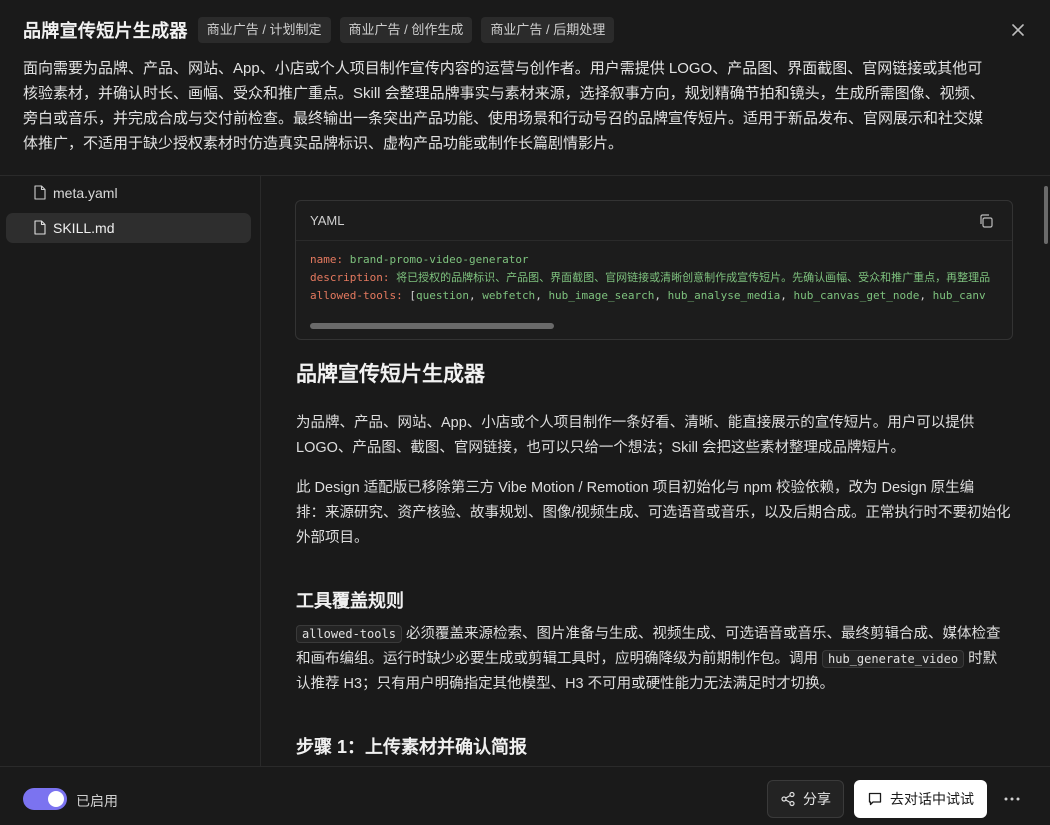 Image resolution: width=1050 pixels, height=825 pixels. What do you see at coordinates (332, 538) in the screenshot?
I see `paragraph-line: 外部项目。` at bounding box center [332, 538].